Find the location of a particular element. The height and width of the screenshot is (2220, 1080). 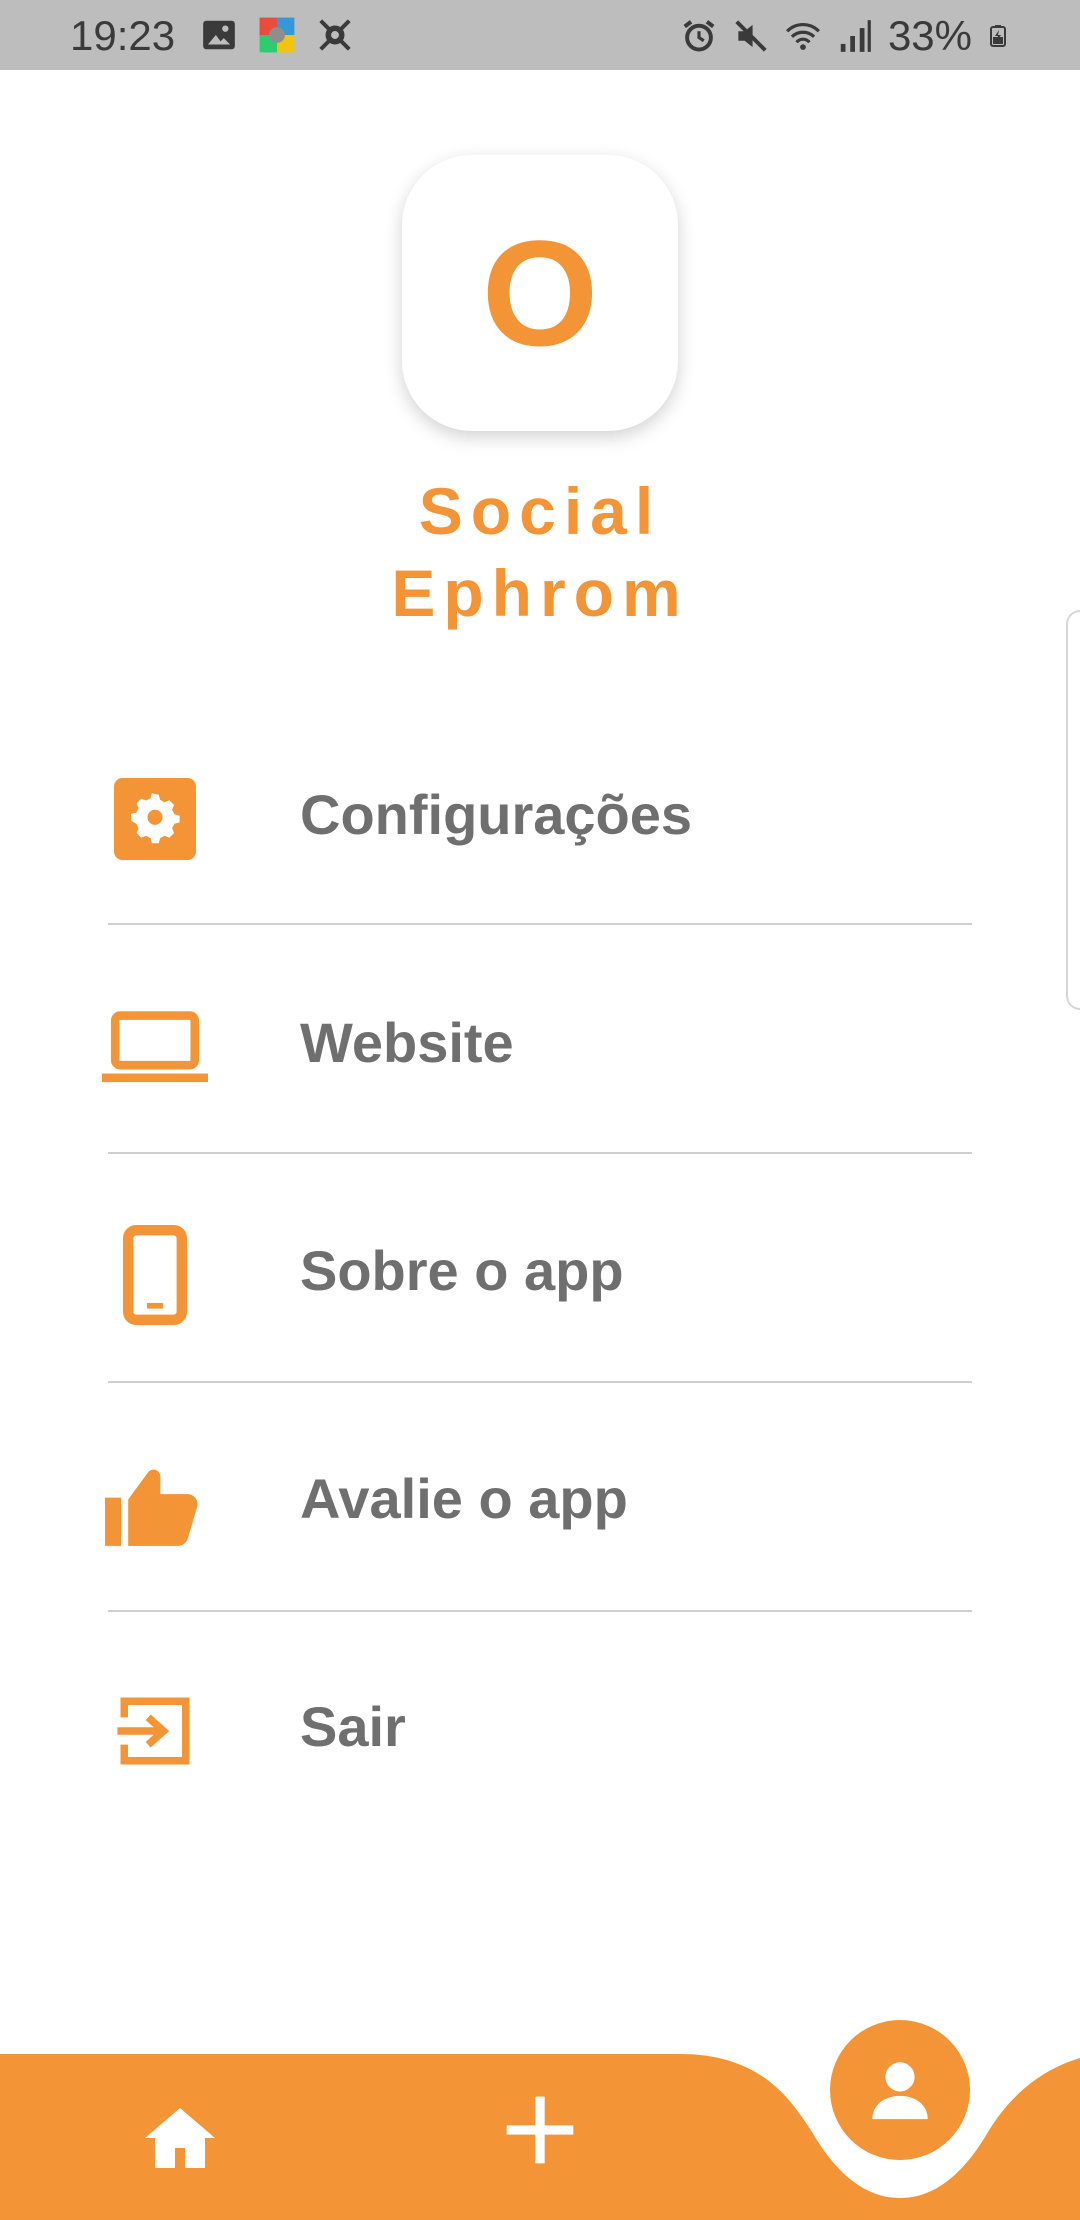

thumbs-up-icon is located at coordinates (155, 1503).